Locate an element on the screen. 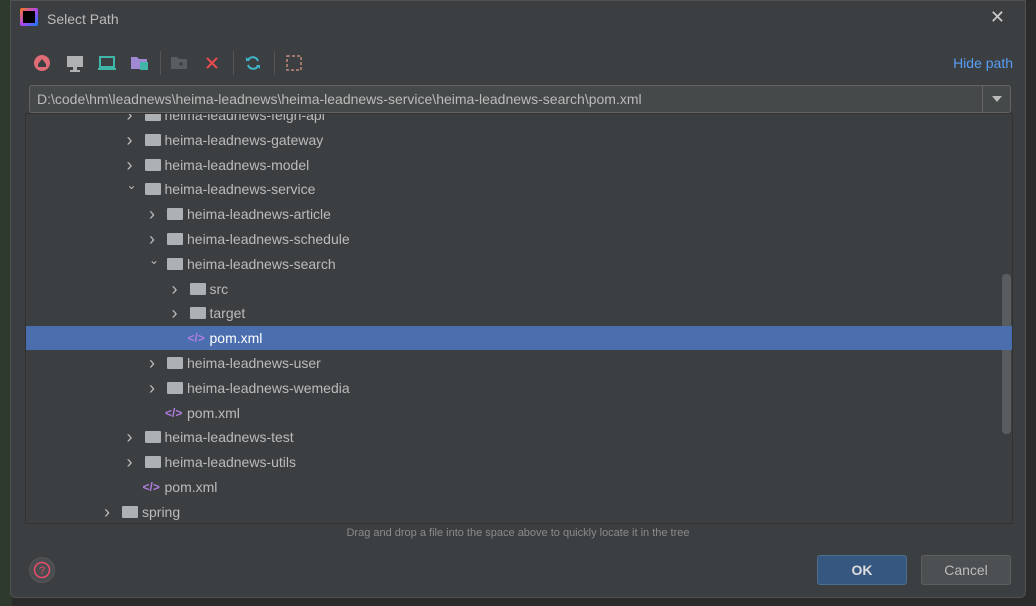 This screenshot has height=606, width=1036. show-hidden-icon is located at coordinates (294, 63).